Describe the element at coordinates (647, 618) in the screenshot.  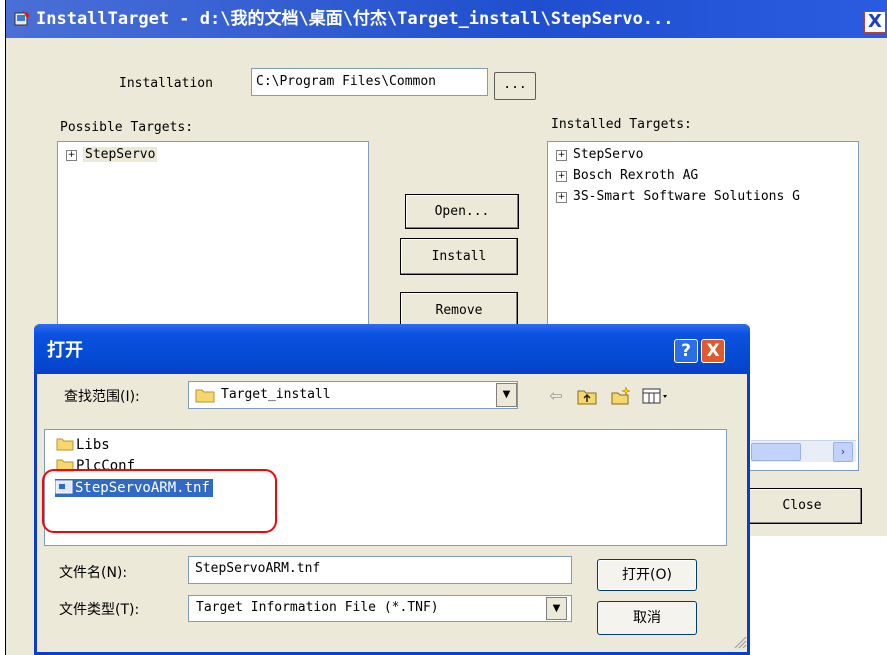
I see `cancel-button: 取消` at that location.